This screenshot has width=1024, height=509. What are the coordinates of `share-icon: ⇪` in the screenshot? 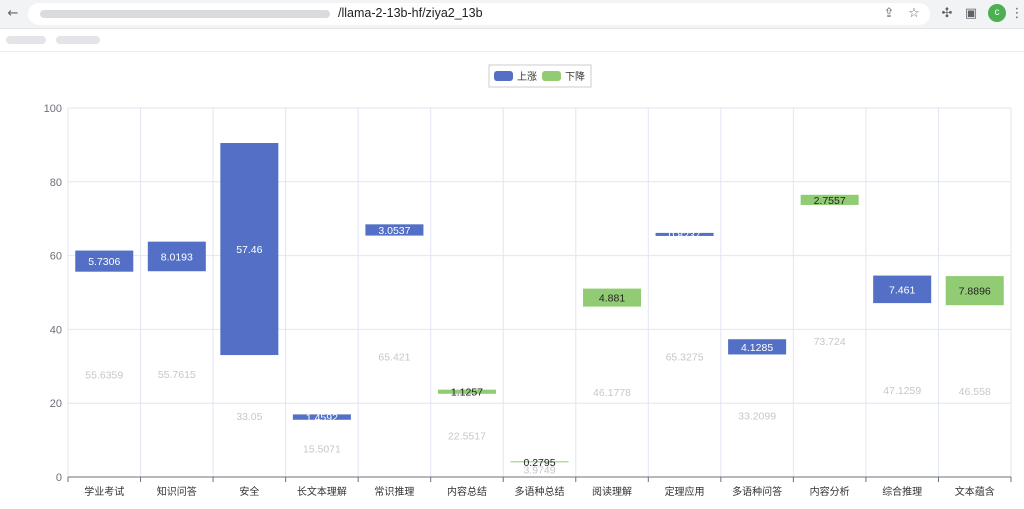 It's located at (889, 14).